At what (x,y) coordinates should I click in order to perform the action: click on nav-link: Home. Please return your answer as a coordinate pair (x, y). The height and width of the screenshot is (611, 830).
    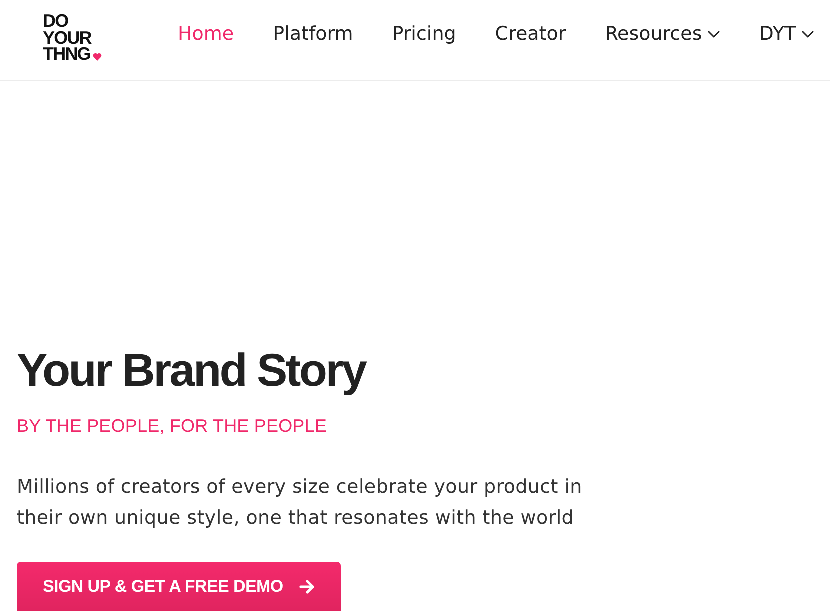
    Looking at the image, I should click on (206, 34).